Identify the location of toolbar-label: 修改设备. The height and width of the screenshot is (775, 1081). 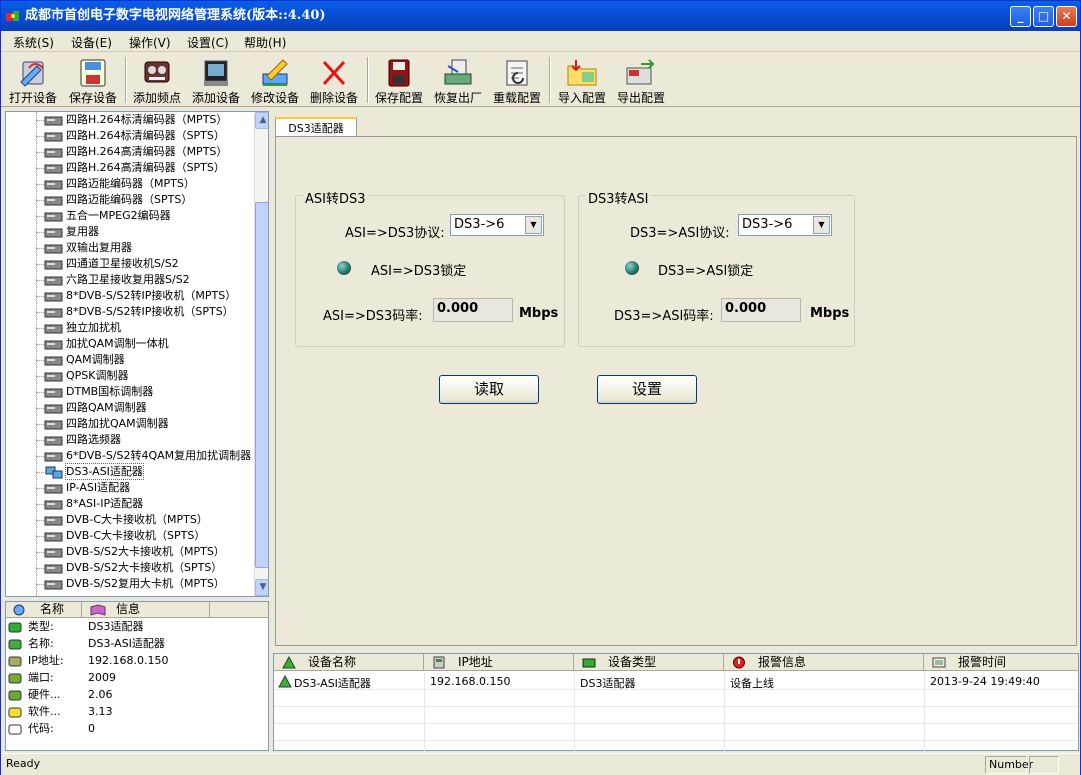
(274, 98).